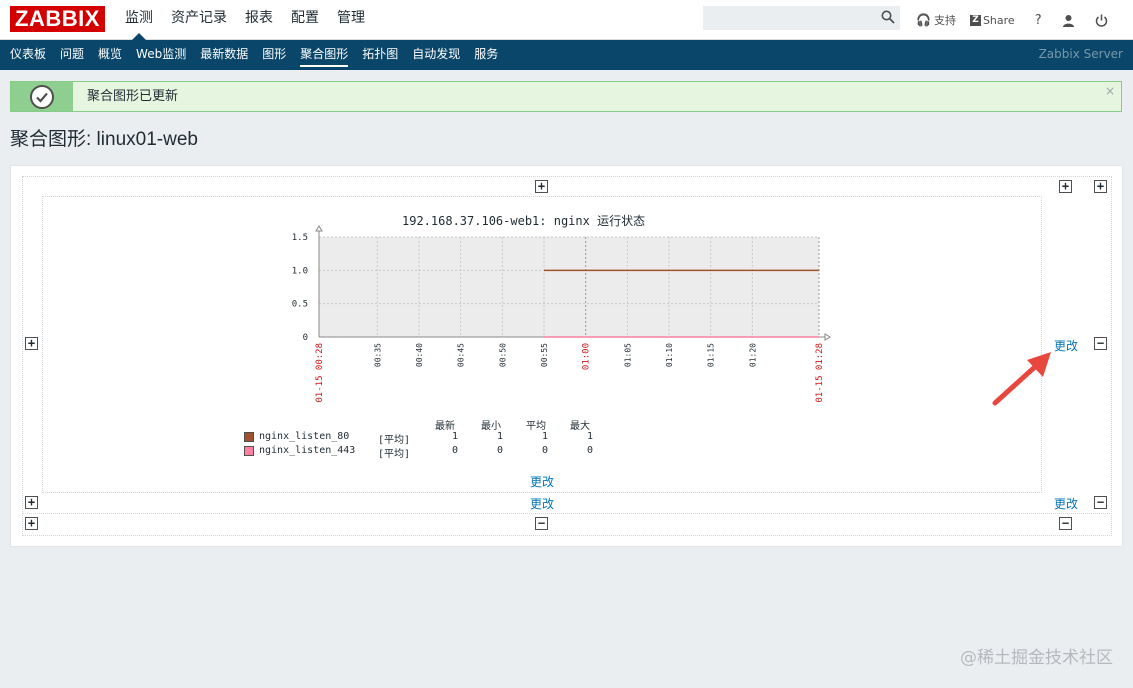 This screenshot has height=688, width=1133. I want to click on legend-header-min: 最小, so click(491, 426).